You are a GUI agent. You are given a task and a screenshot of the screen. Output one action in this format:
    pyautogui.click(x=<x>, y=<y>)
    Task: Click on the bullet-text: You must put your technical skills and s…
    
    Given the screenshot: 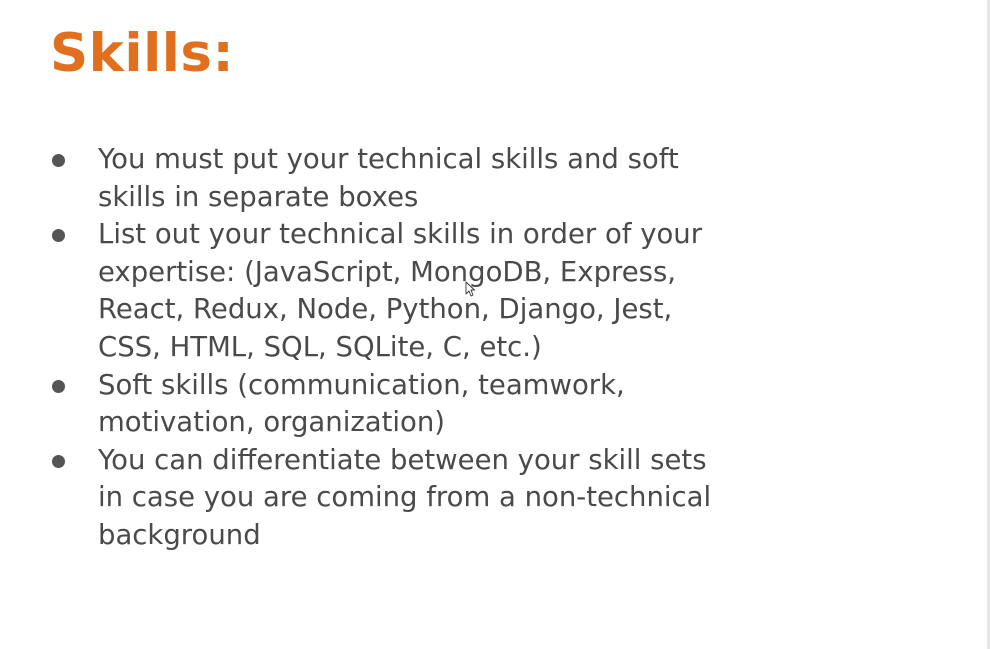 What is the action you would take?
    pyautogui.click(x=388, y=178)
    